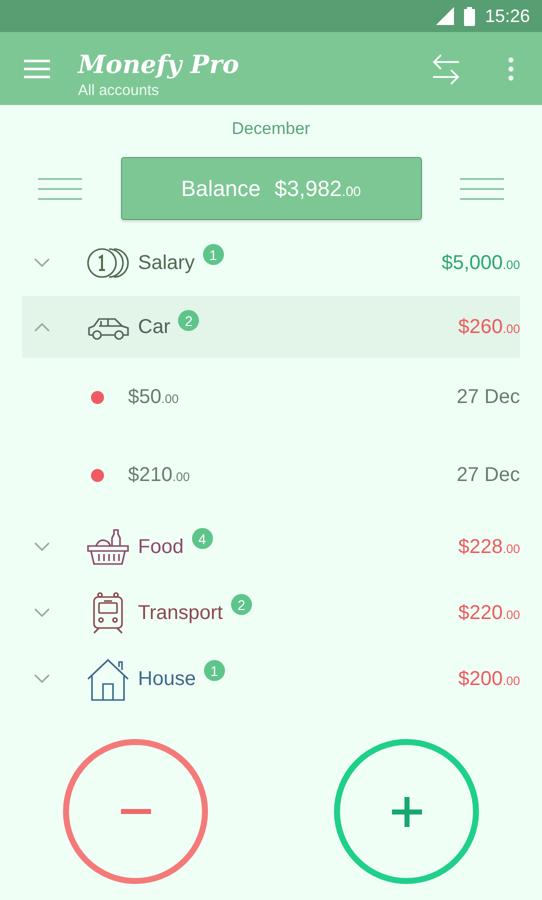 Image resolution: width=542 pixels, height=900 pixels. What do you see at coordinates (37, 68) in the screenshot?
I see `menu-icon` at bounding box center [37, 68].